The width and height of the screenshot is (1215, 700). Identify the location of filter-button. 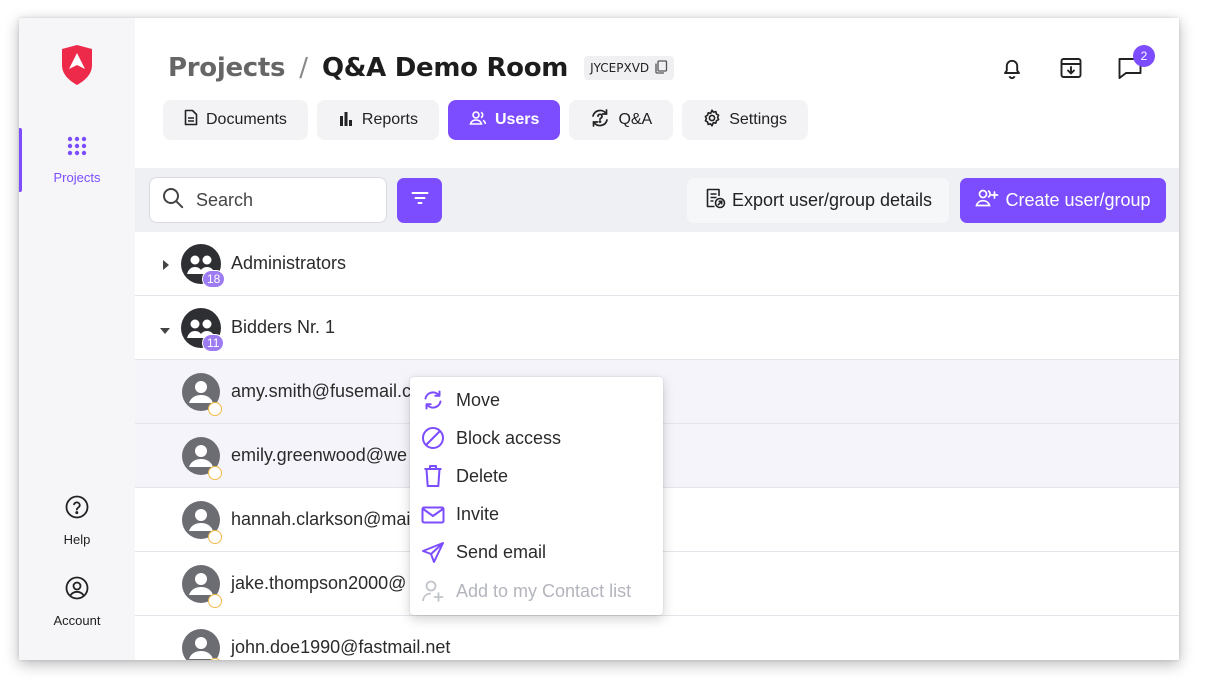
(419, 200).